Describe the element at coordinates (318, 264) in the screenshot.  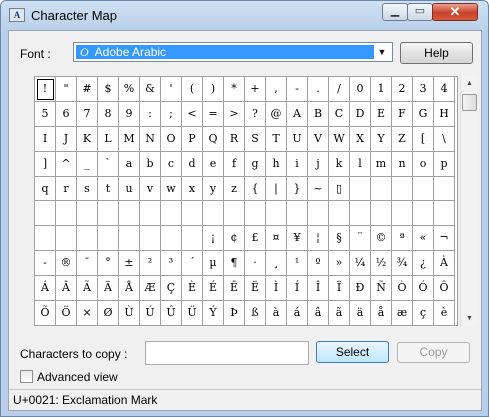
I see `character-cell: º` at that location.